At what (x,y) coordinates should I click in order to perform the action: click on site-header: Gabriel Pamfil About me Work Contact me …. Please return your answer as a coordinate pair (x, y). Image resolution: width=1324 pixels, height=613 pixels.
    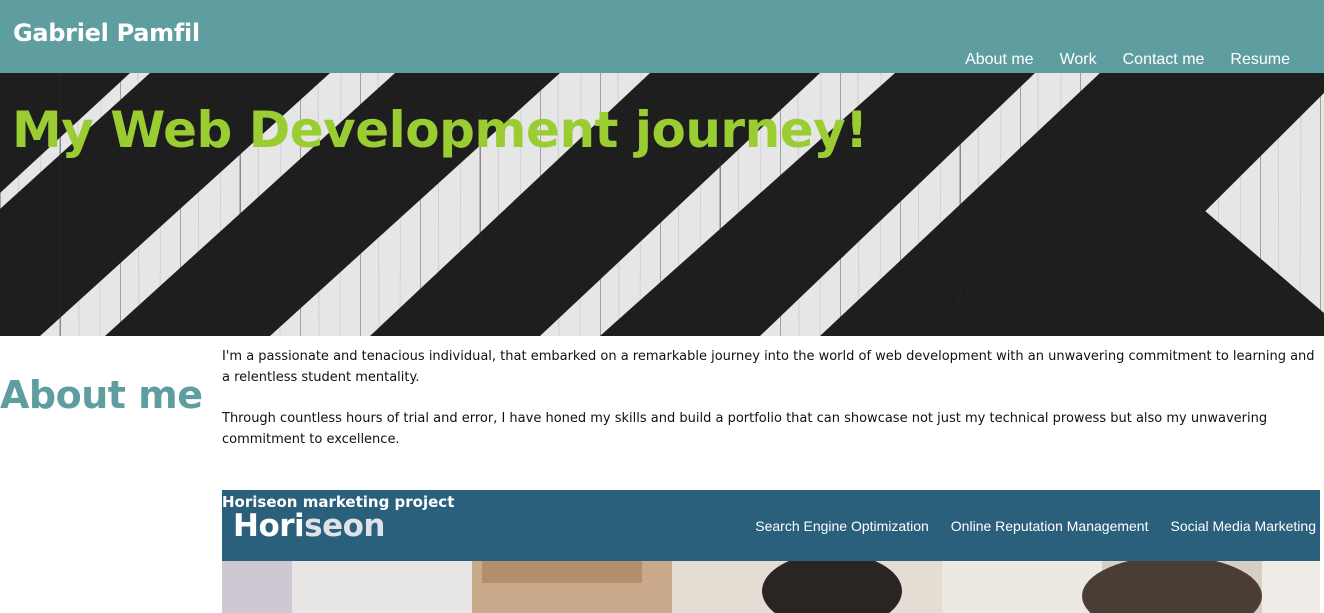
    Looking at the image, I should click on (662, 36).